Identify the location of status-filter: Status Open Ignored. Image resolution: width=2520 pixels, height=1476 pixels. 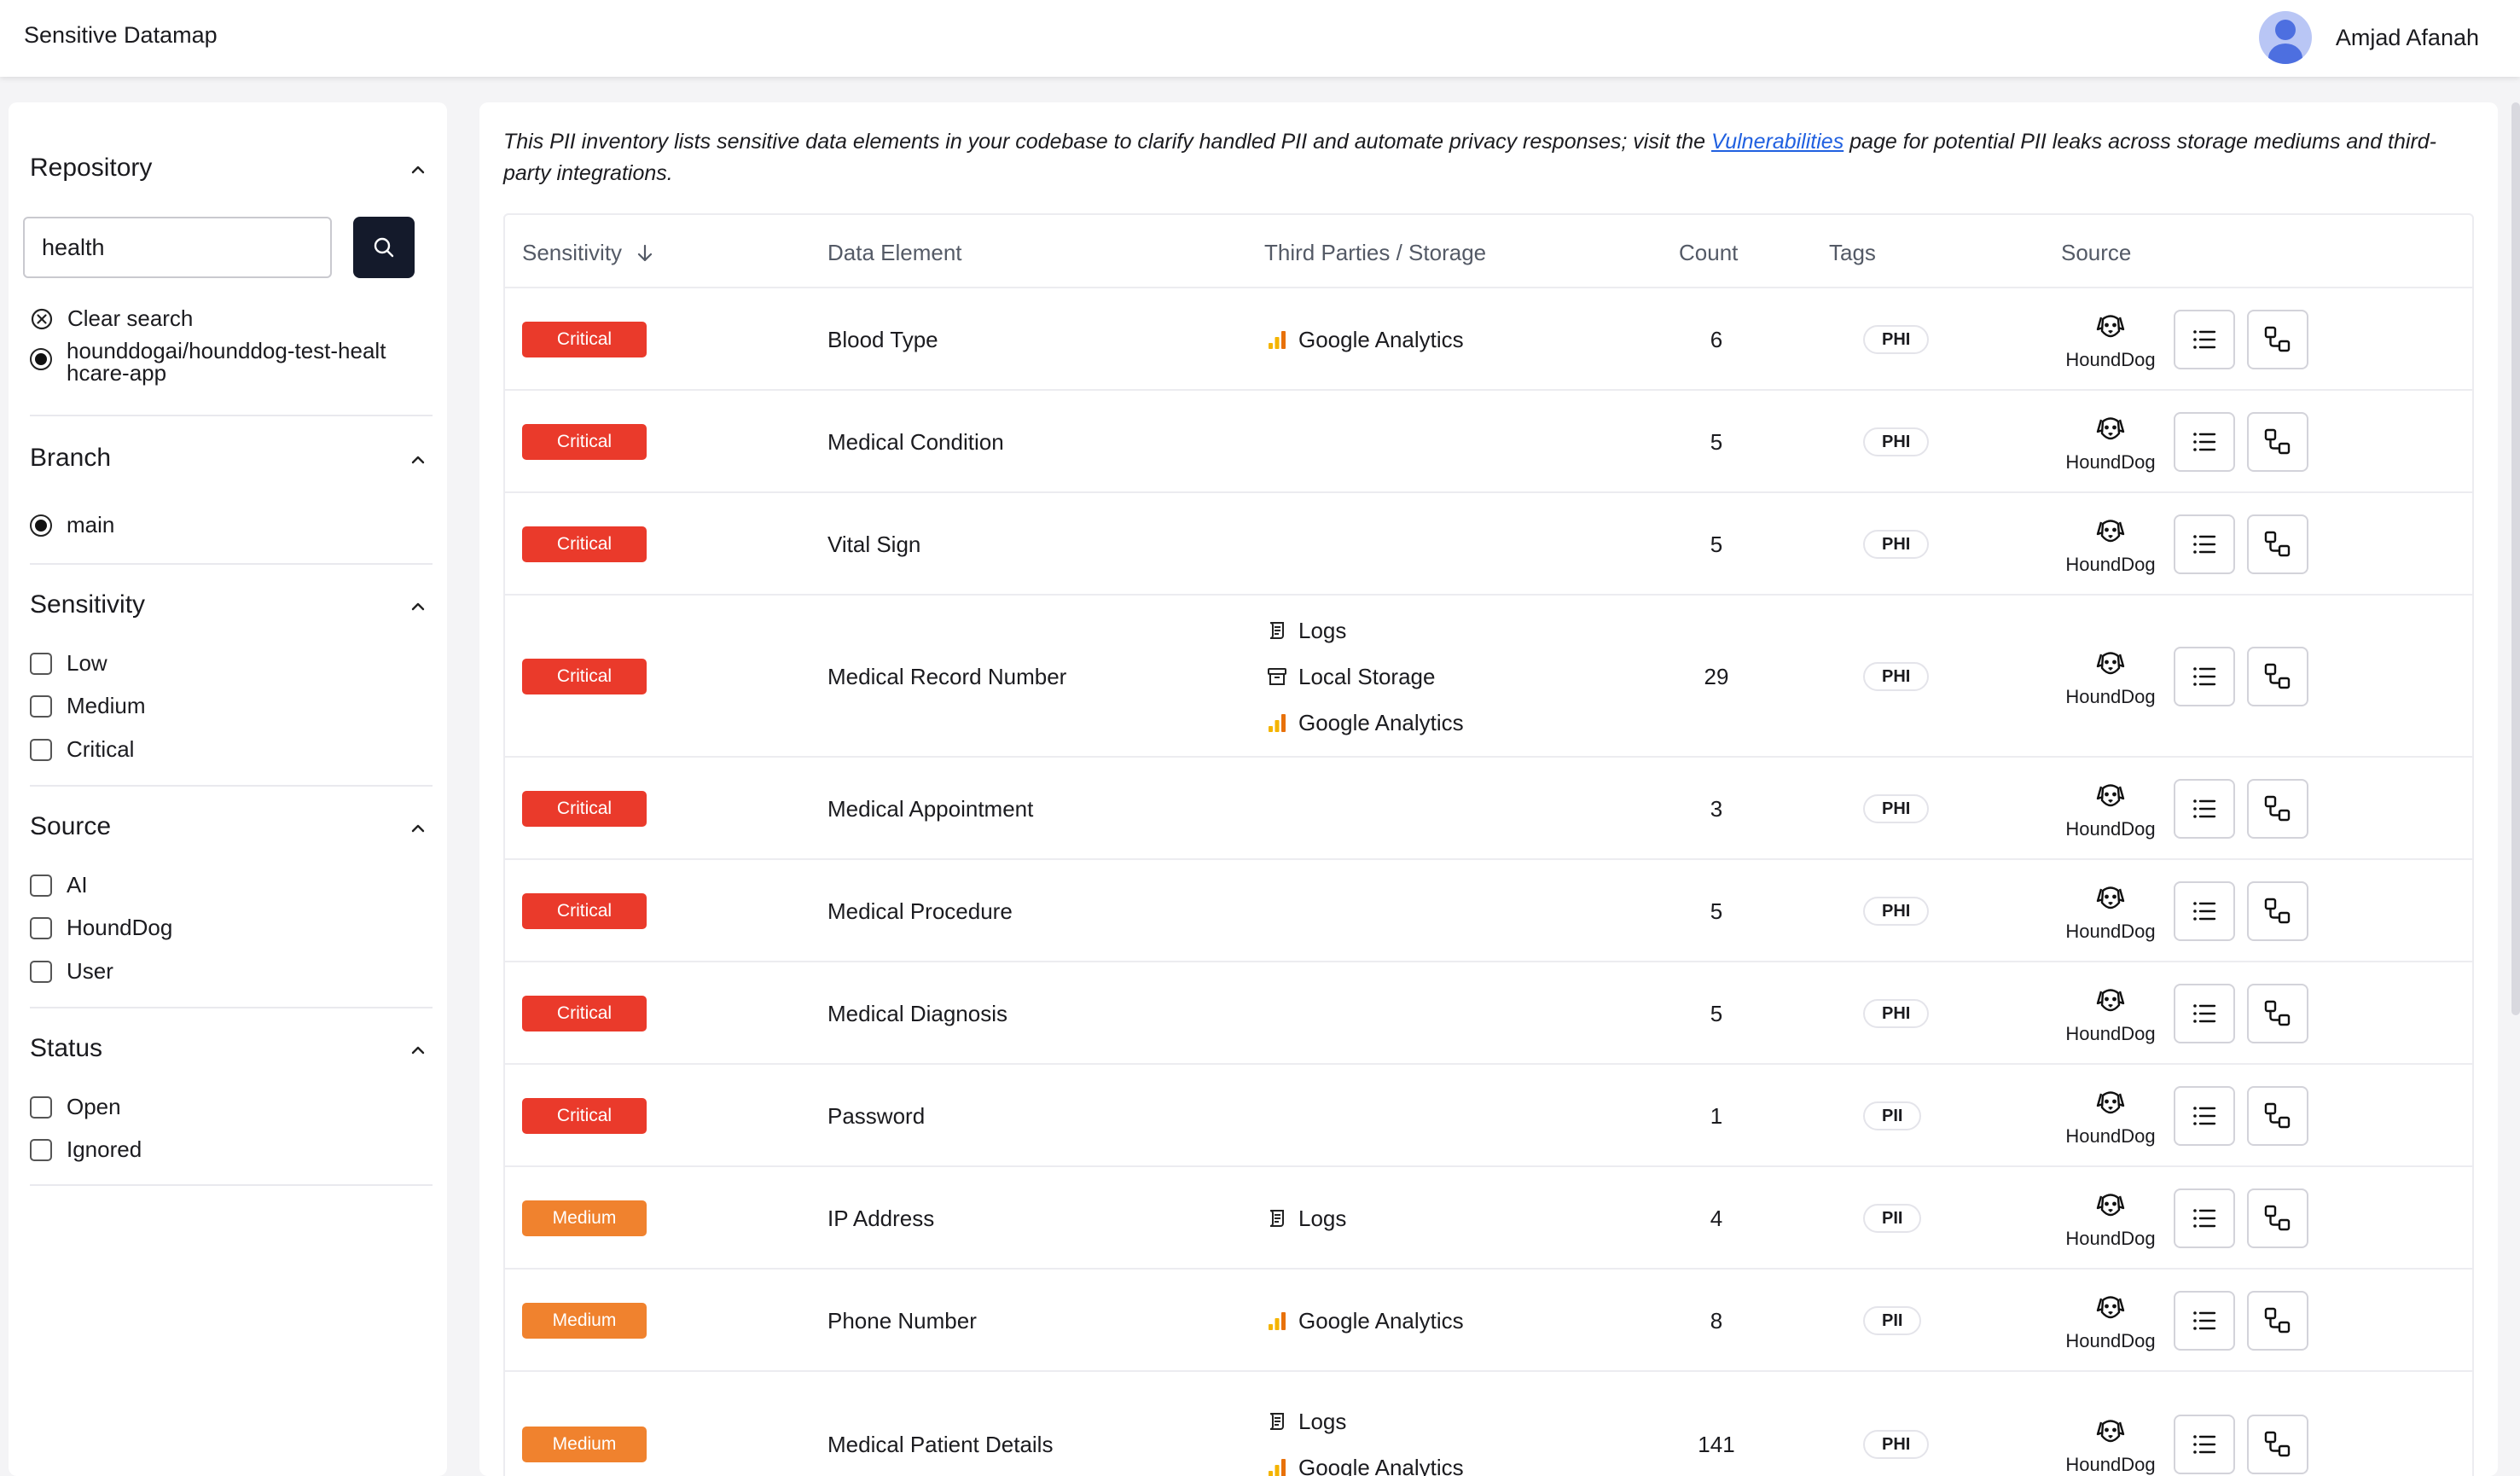
(232, 1098).